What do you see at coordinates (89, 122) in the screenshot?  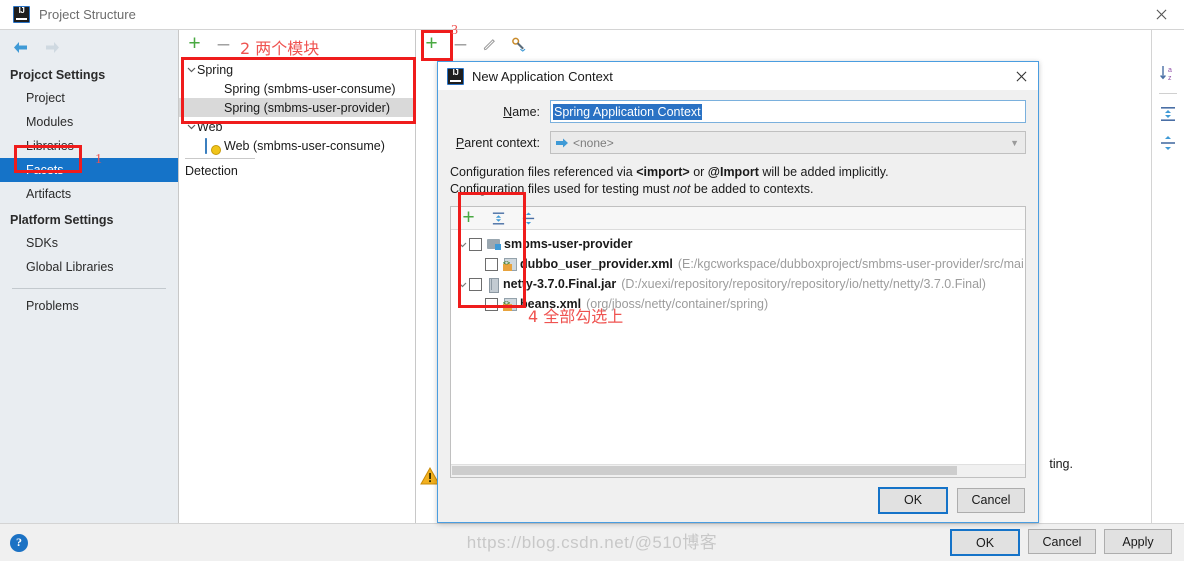 I see `sidebar-item-modules: Modules` at bounding box center [89, 122].